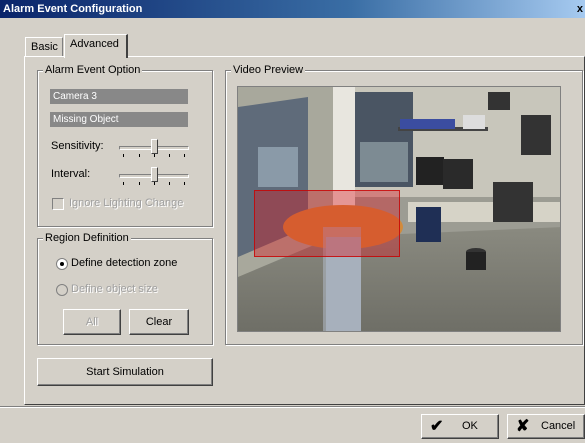 This screenshot has width=585, height=443. I want to click on interval-slider, so click(154, 176).